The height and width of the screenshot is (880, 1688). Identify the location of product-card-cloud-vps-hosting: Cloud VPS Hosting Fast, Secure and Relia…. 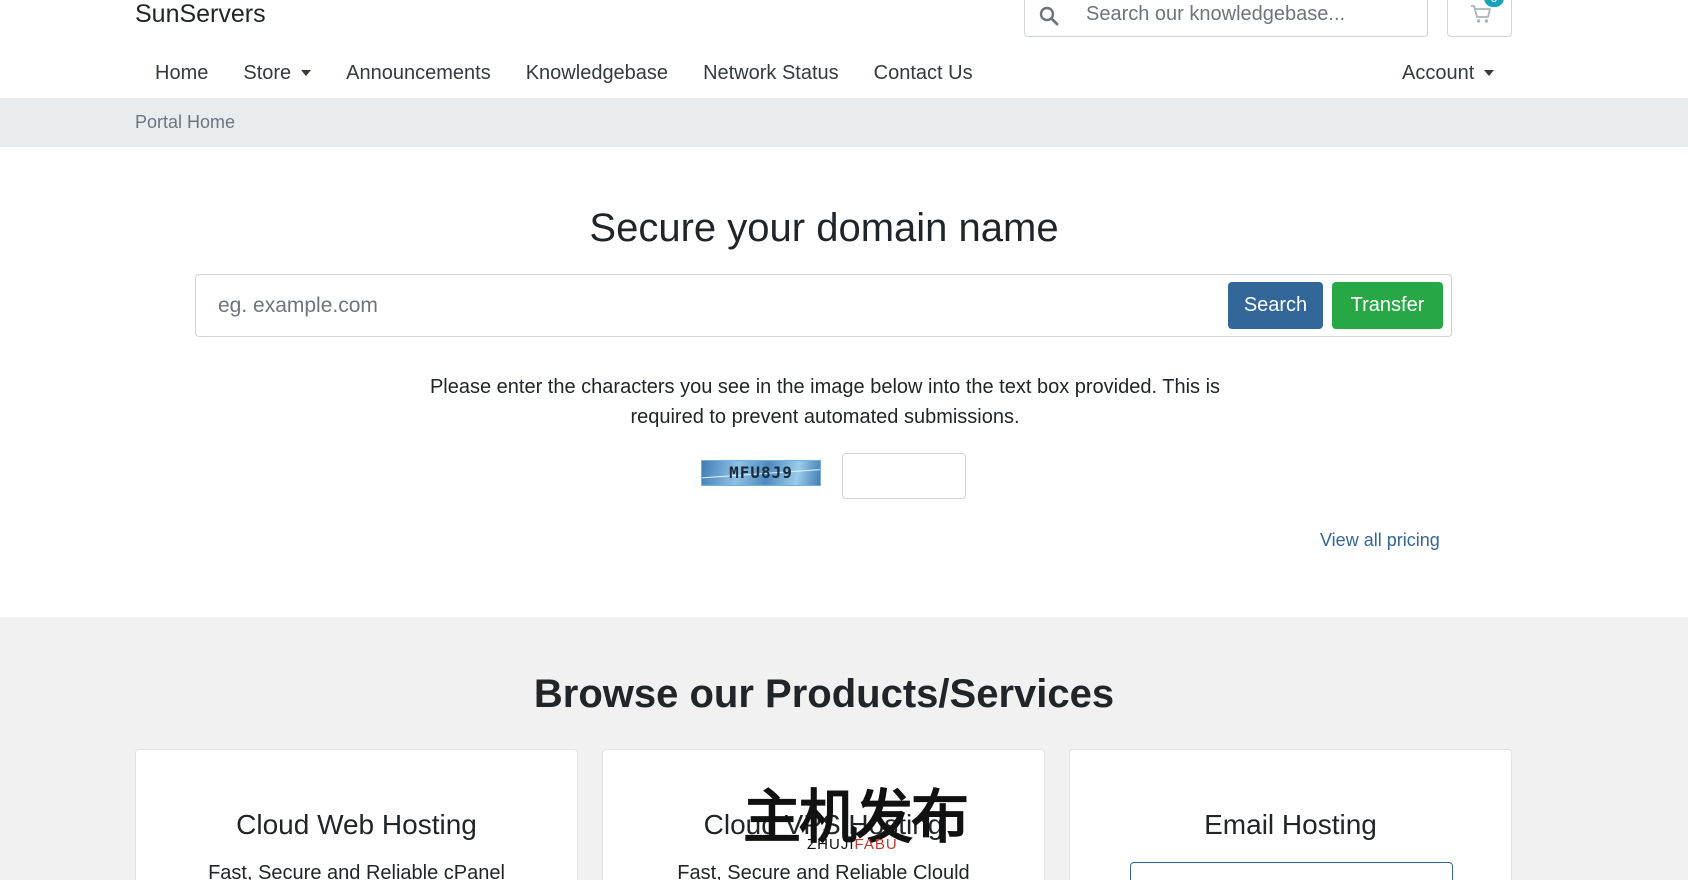
(823, 814).